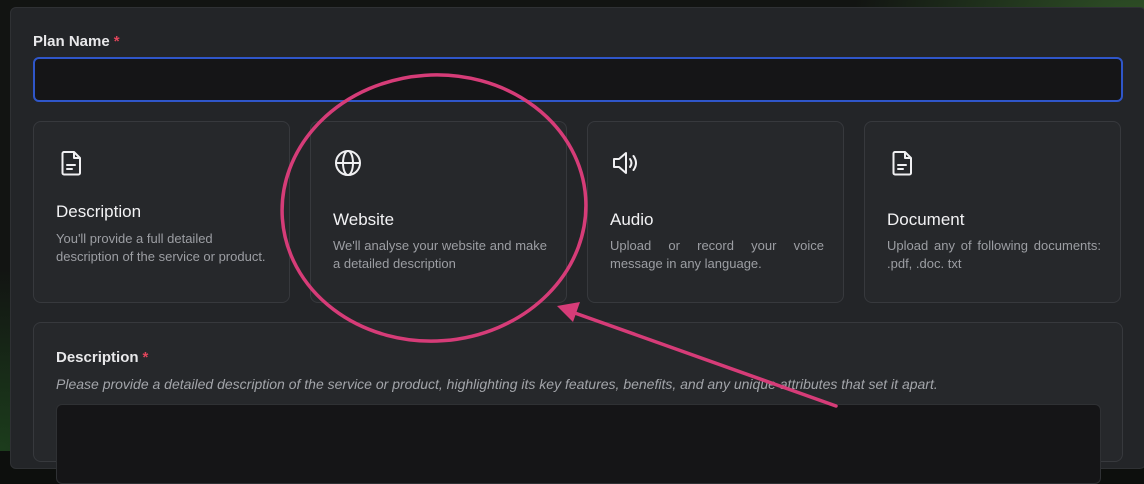 The height and width of the screenshot is (484, 1144). What do you see at coordinates (364, 219) in the screenshot?
I see `option-title: Website` at bounding box center [364, 219].